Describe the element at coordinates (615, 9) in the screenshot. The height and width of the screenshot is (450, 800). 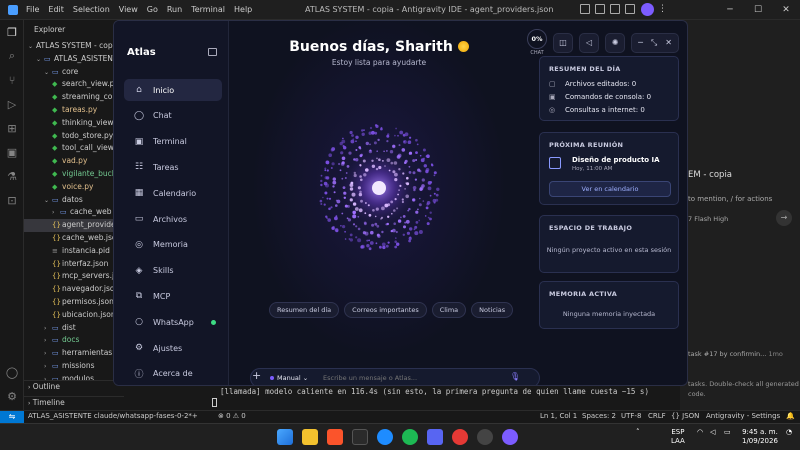
I see `toggle-secondary-sidebar-icon` at that location.